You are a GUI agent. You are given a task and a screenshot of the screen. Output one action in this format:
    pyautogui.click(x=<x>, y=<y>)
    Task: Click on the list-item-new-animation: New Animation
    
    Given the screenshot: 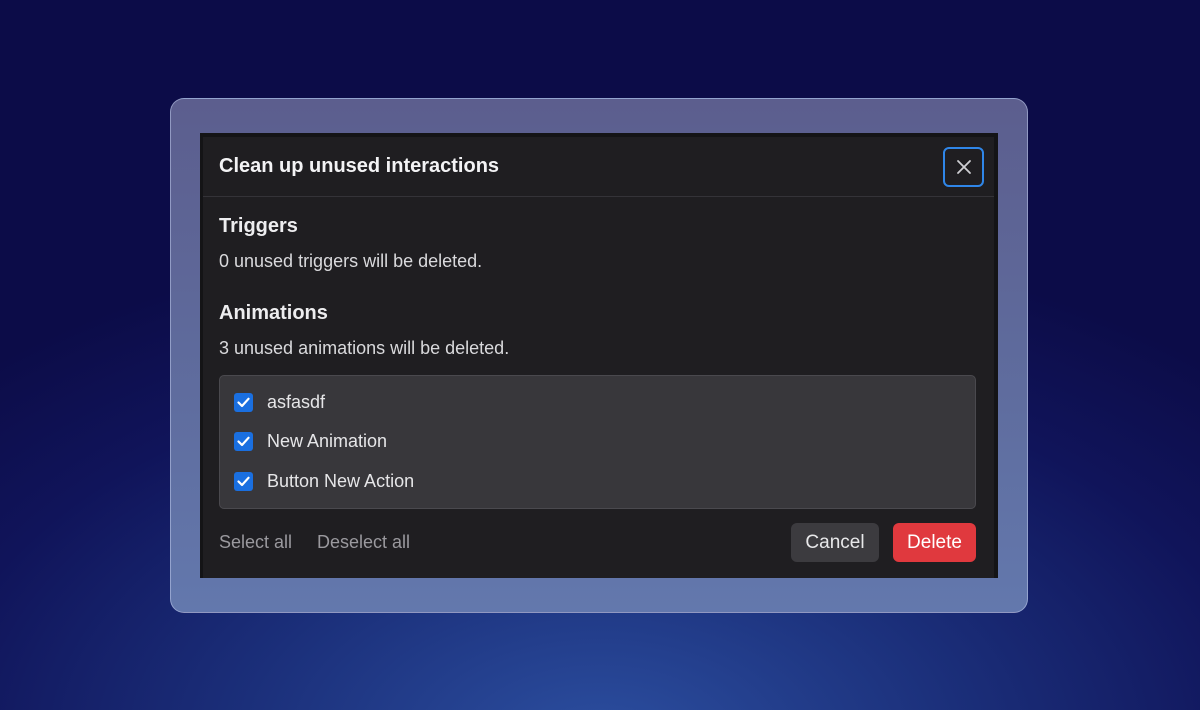 What is the action you would take?
    pyautogui.click(x=310, y=441)
    